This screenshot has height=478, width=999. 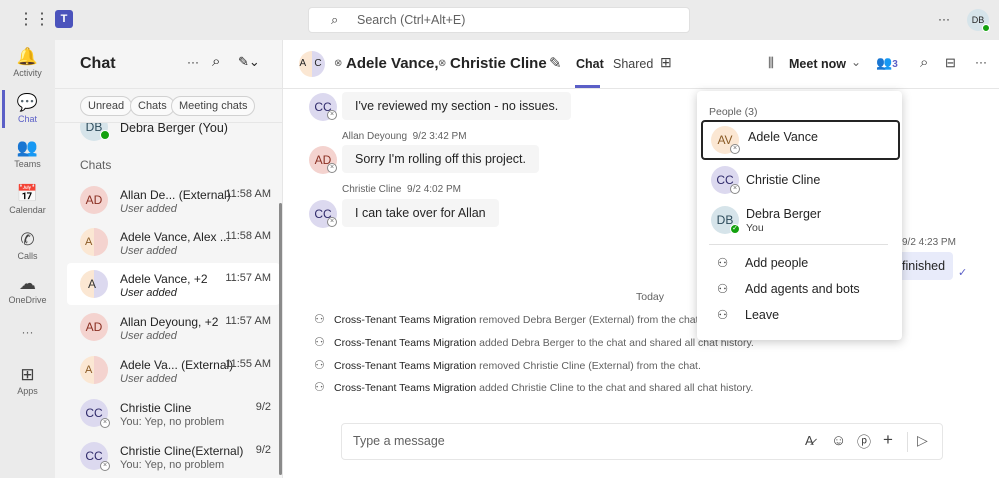 What do you see at coordinates (27, 300) in the screenshot?
I see `rail-label: OneDrive` at bounding box center [27, 300].